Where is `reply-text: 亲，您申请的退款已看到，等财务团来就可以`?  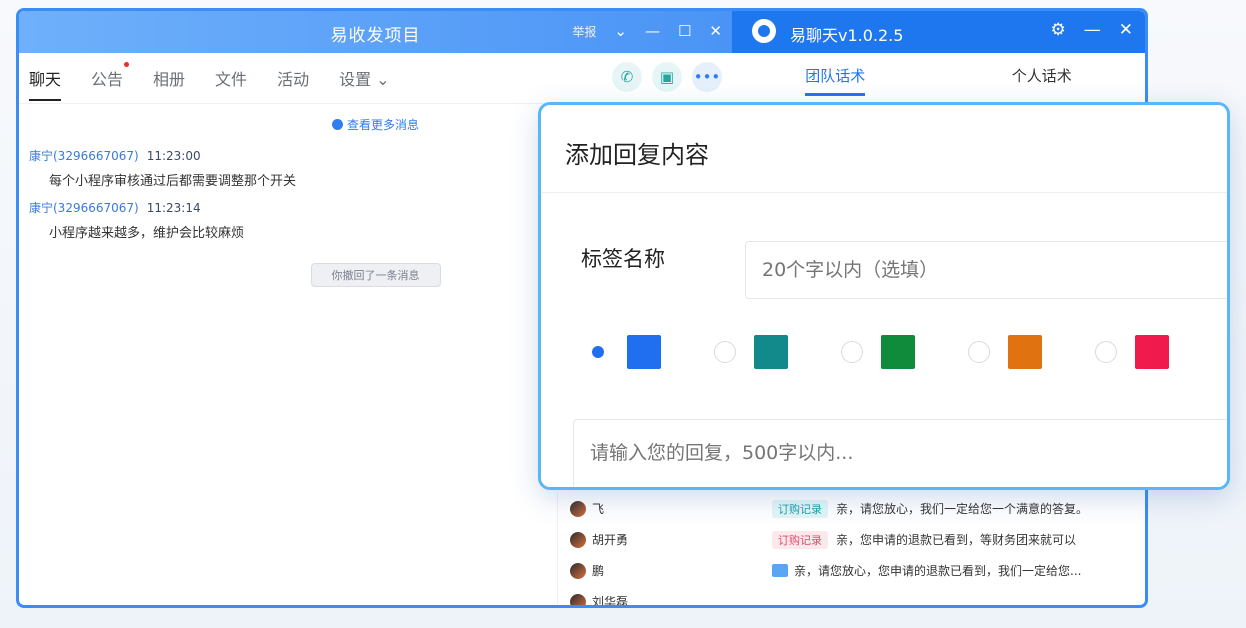
reply-text: 亲，您申请的退款已看到，等财务团来就可以 is located at coordinates (956, 540).